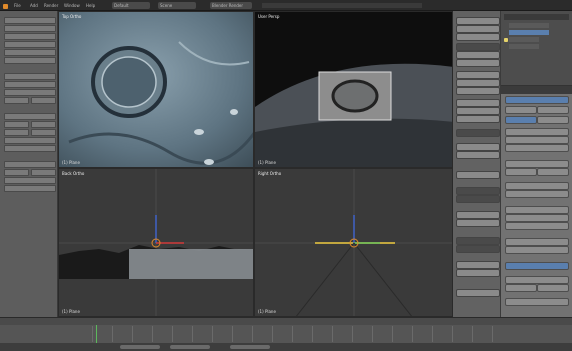 Image resolution: width=572 pixels, height=351 pixels. I want to click on property-field-active, so click(537, 266).